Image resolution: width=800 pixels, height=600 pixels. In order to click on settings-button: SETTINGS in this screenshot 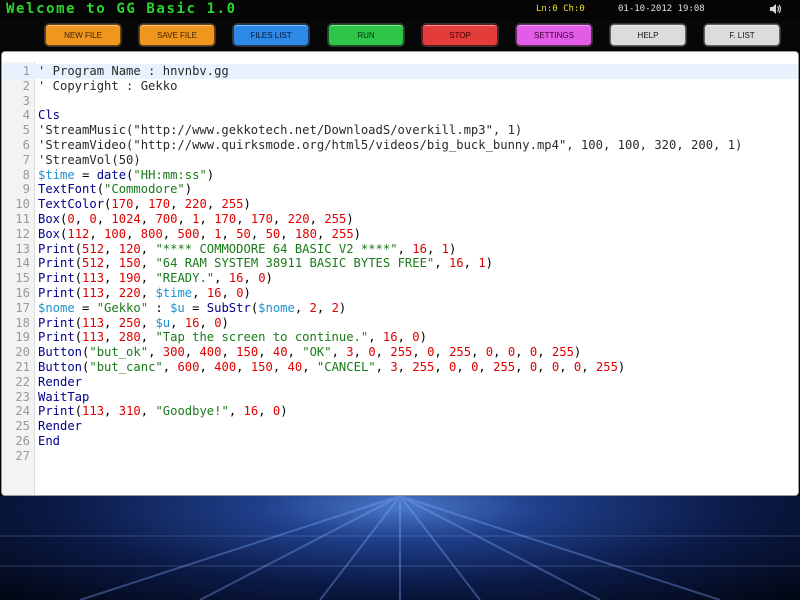, I will do `click(554, 35)`.